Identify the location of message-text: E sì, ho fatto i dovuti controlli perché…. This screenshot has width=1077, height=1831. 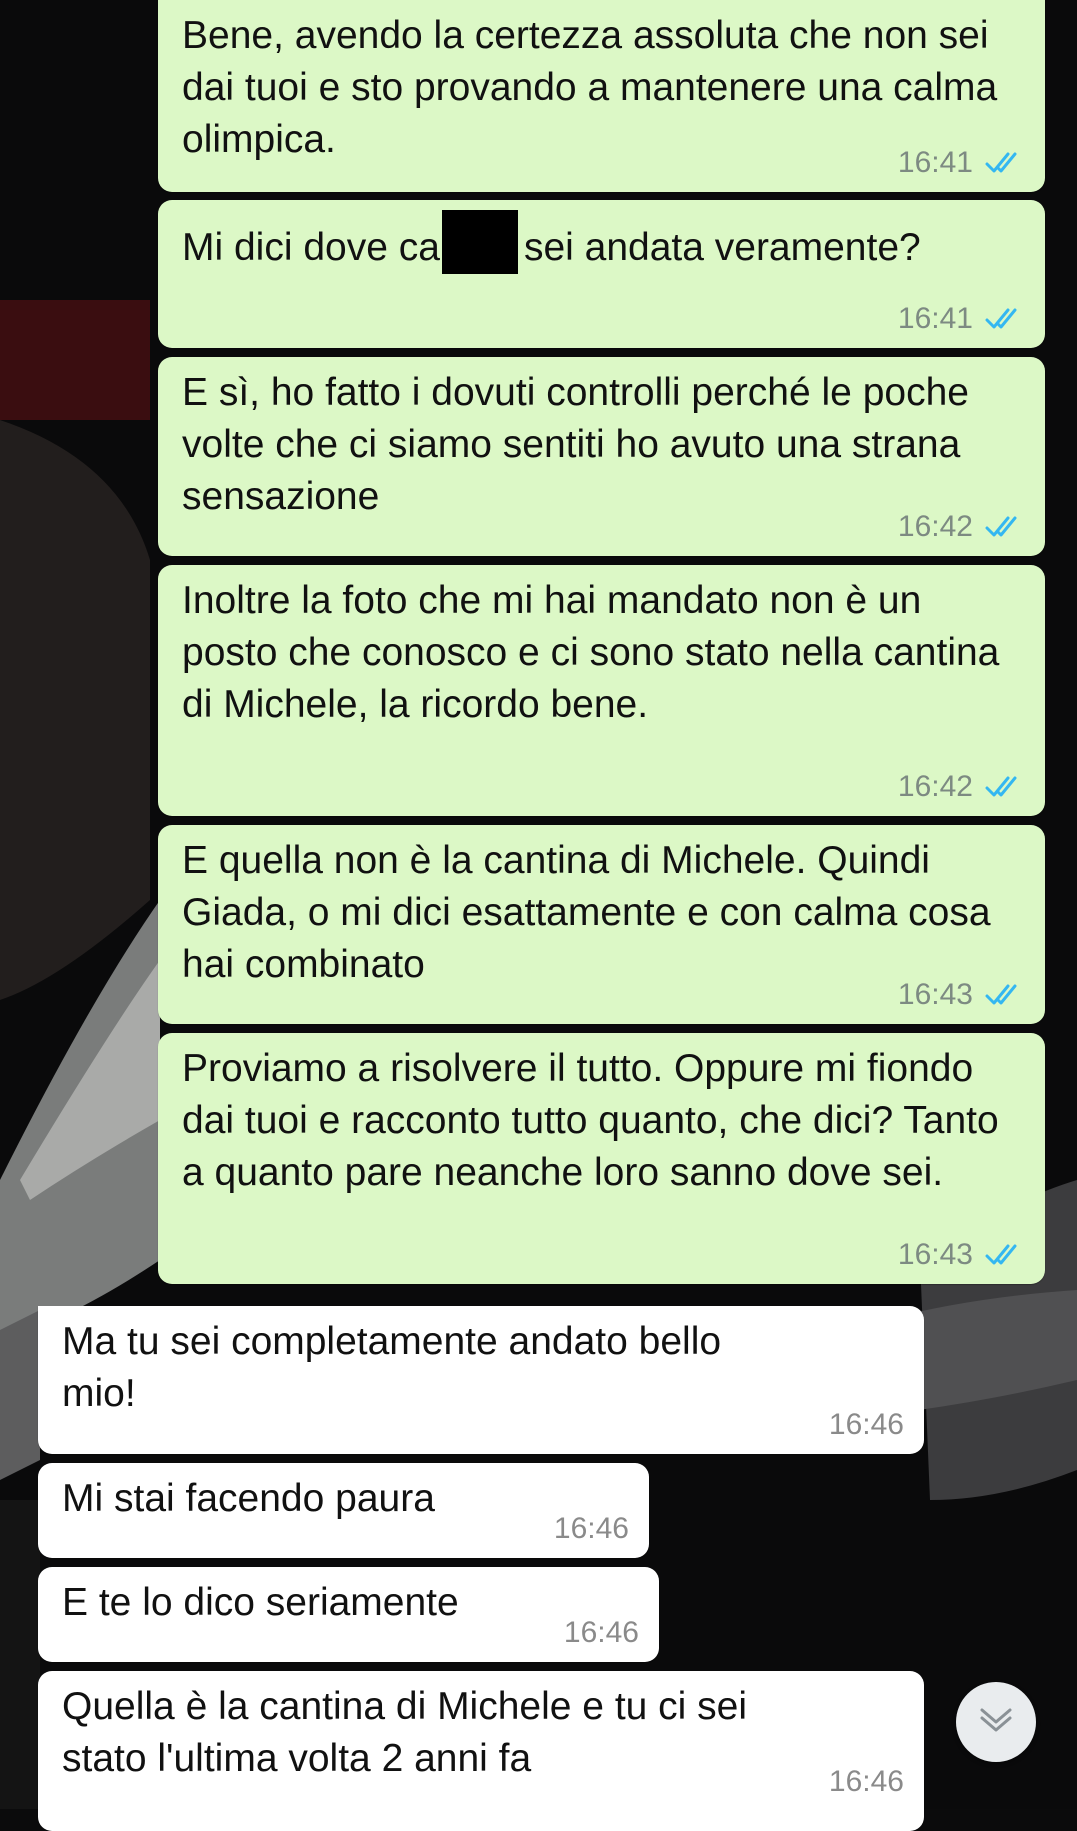
(575, 444).